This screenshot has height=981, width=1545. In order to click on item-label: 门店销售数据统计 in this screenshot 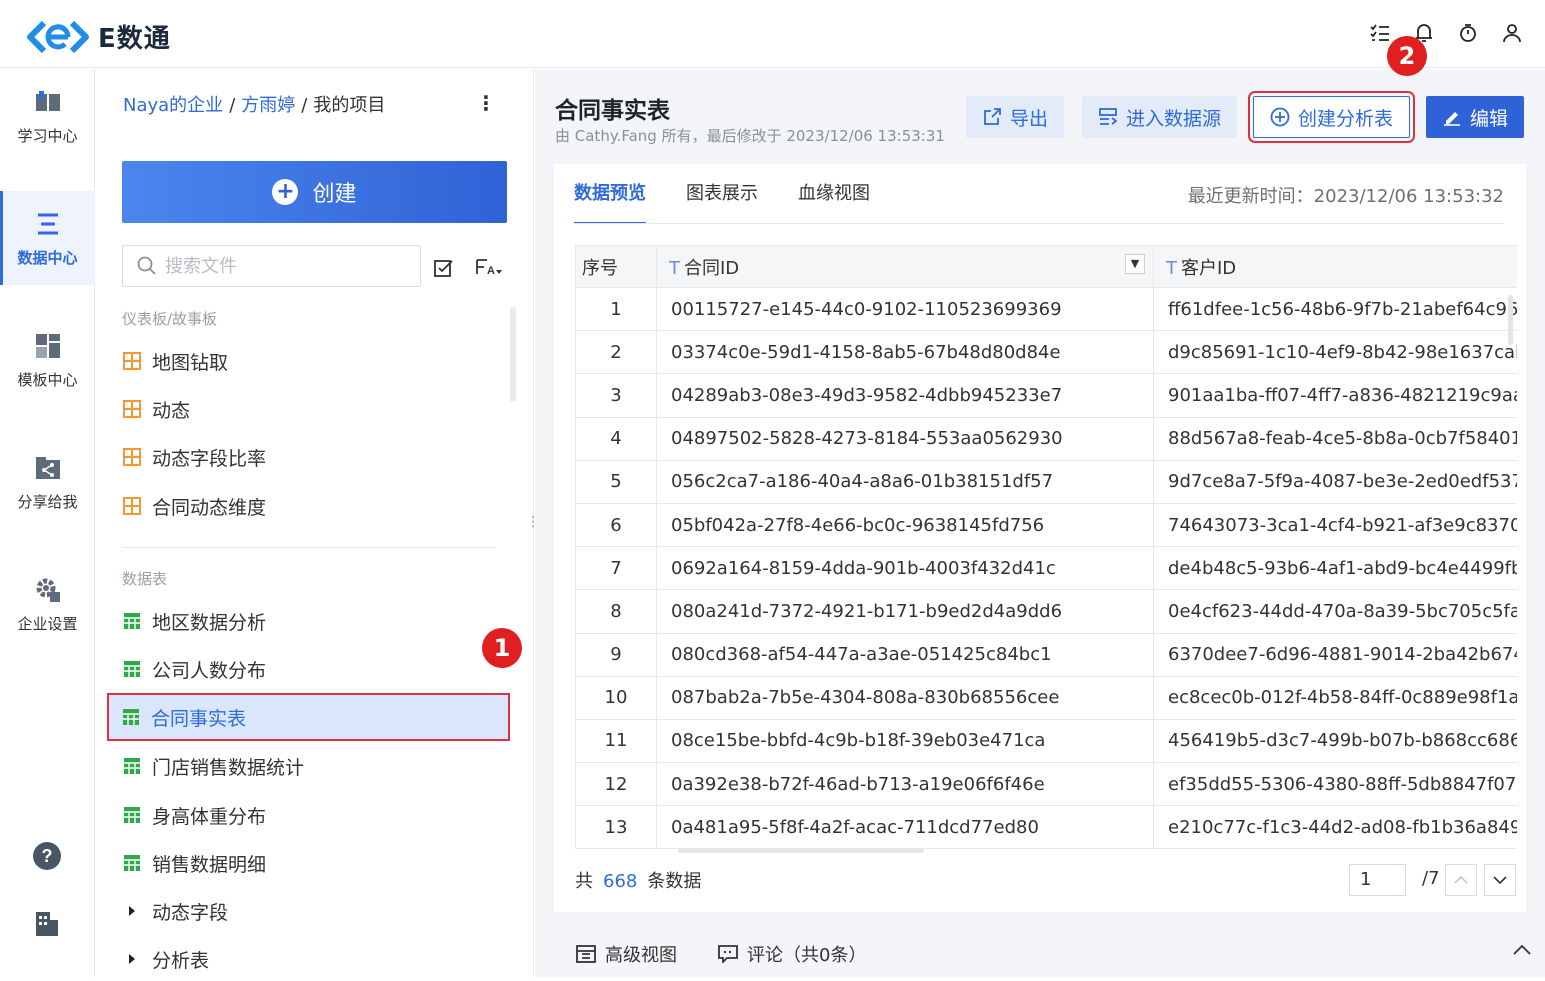, I will do `click(228, 767)`.